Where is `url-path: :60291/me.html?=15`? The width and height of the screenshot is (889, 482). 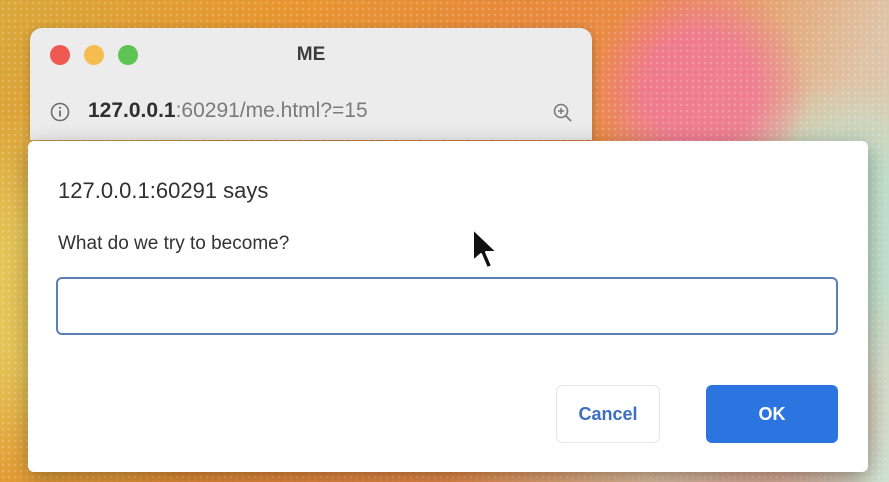 url-path: :60291/me.html?=15 is located at coordinates (271, 110).